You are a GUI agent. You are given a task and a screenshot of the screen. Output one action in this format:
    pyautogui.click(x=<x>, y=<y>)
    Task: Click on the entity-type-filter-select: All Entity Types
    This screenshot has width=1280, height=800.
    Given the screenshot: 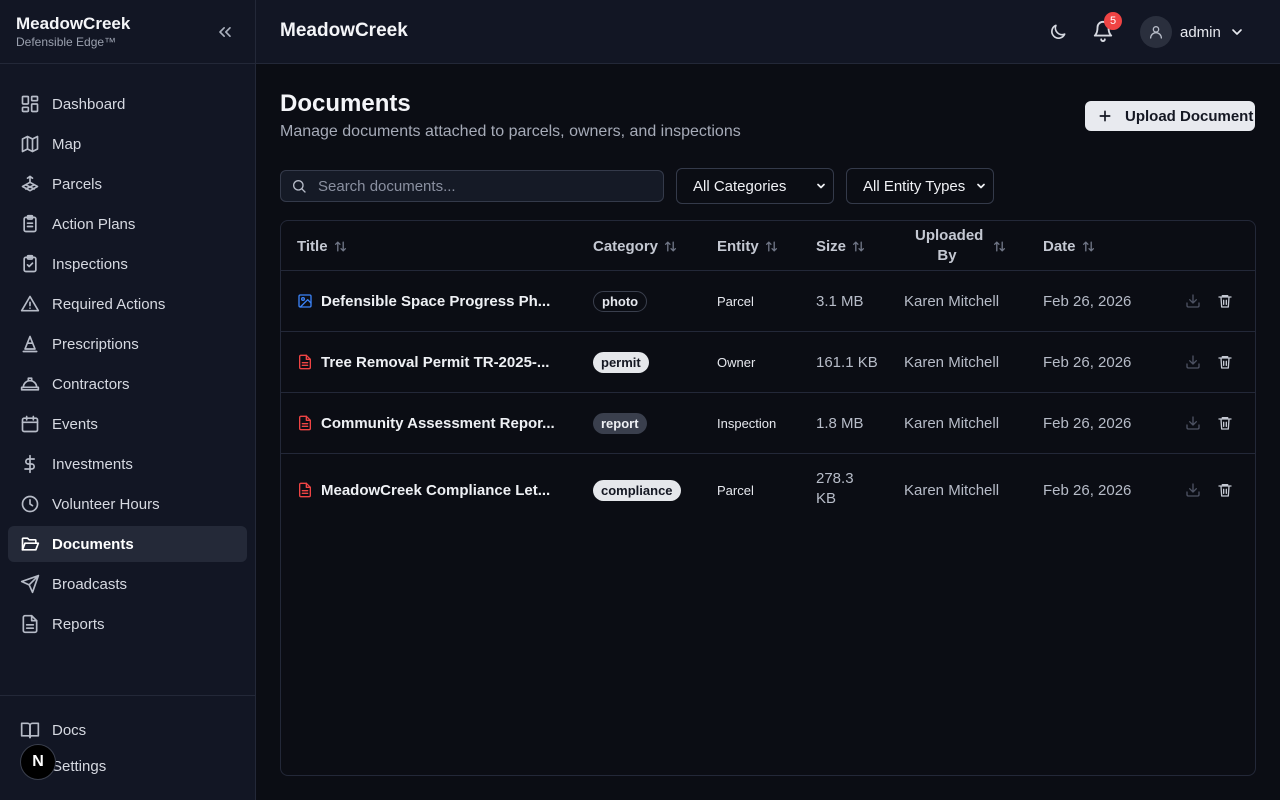 What is the action you would take?
    pyautogui.click(x=920, y=186)
    